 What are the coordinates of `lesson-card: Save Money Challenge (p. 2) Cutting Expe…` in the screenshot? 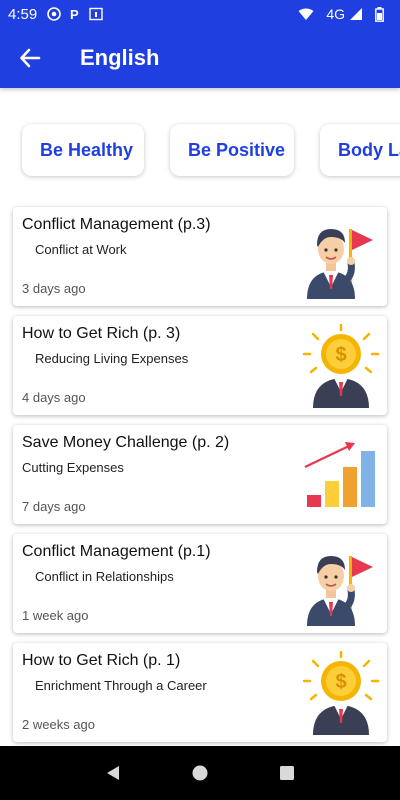 It's located at (200, 474).